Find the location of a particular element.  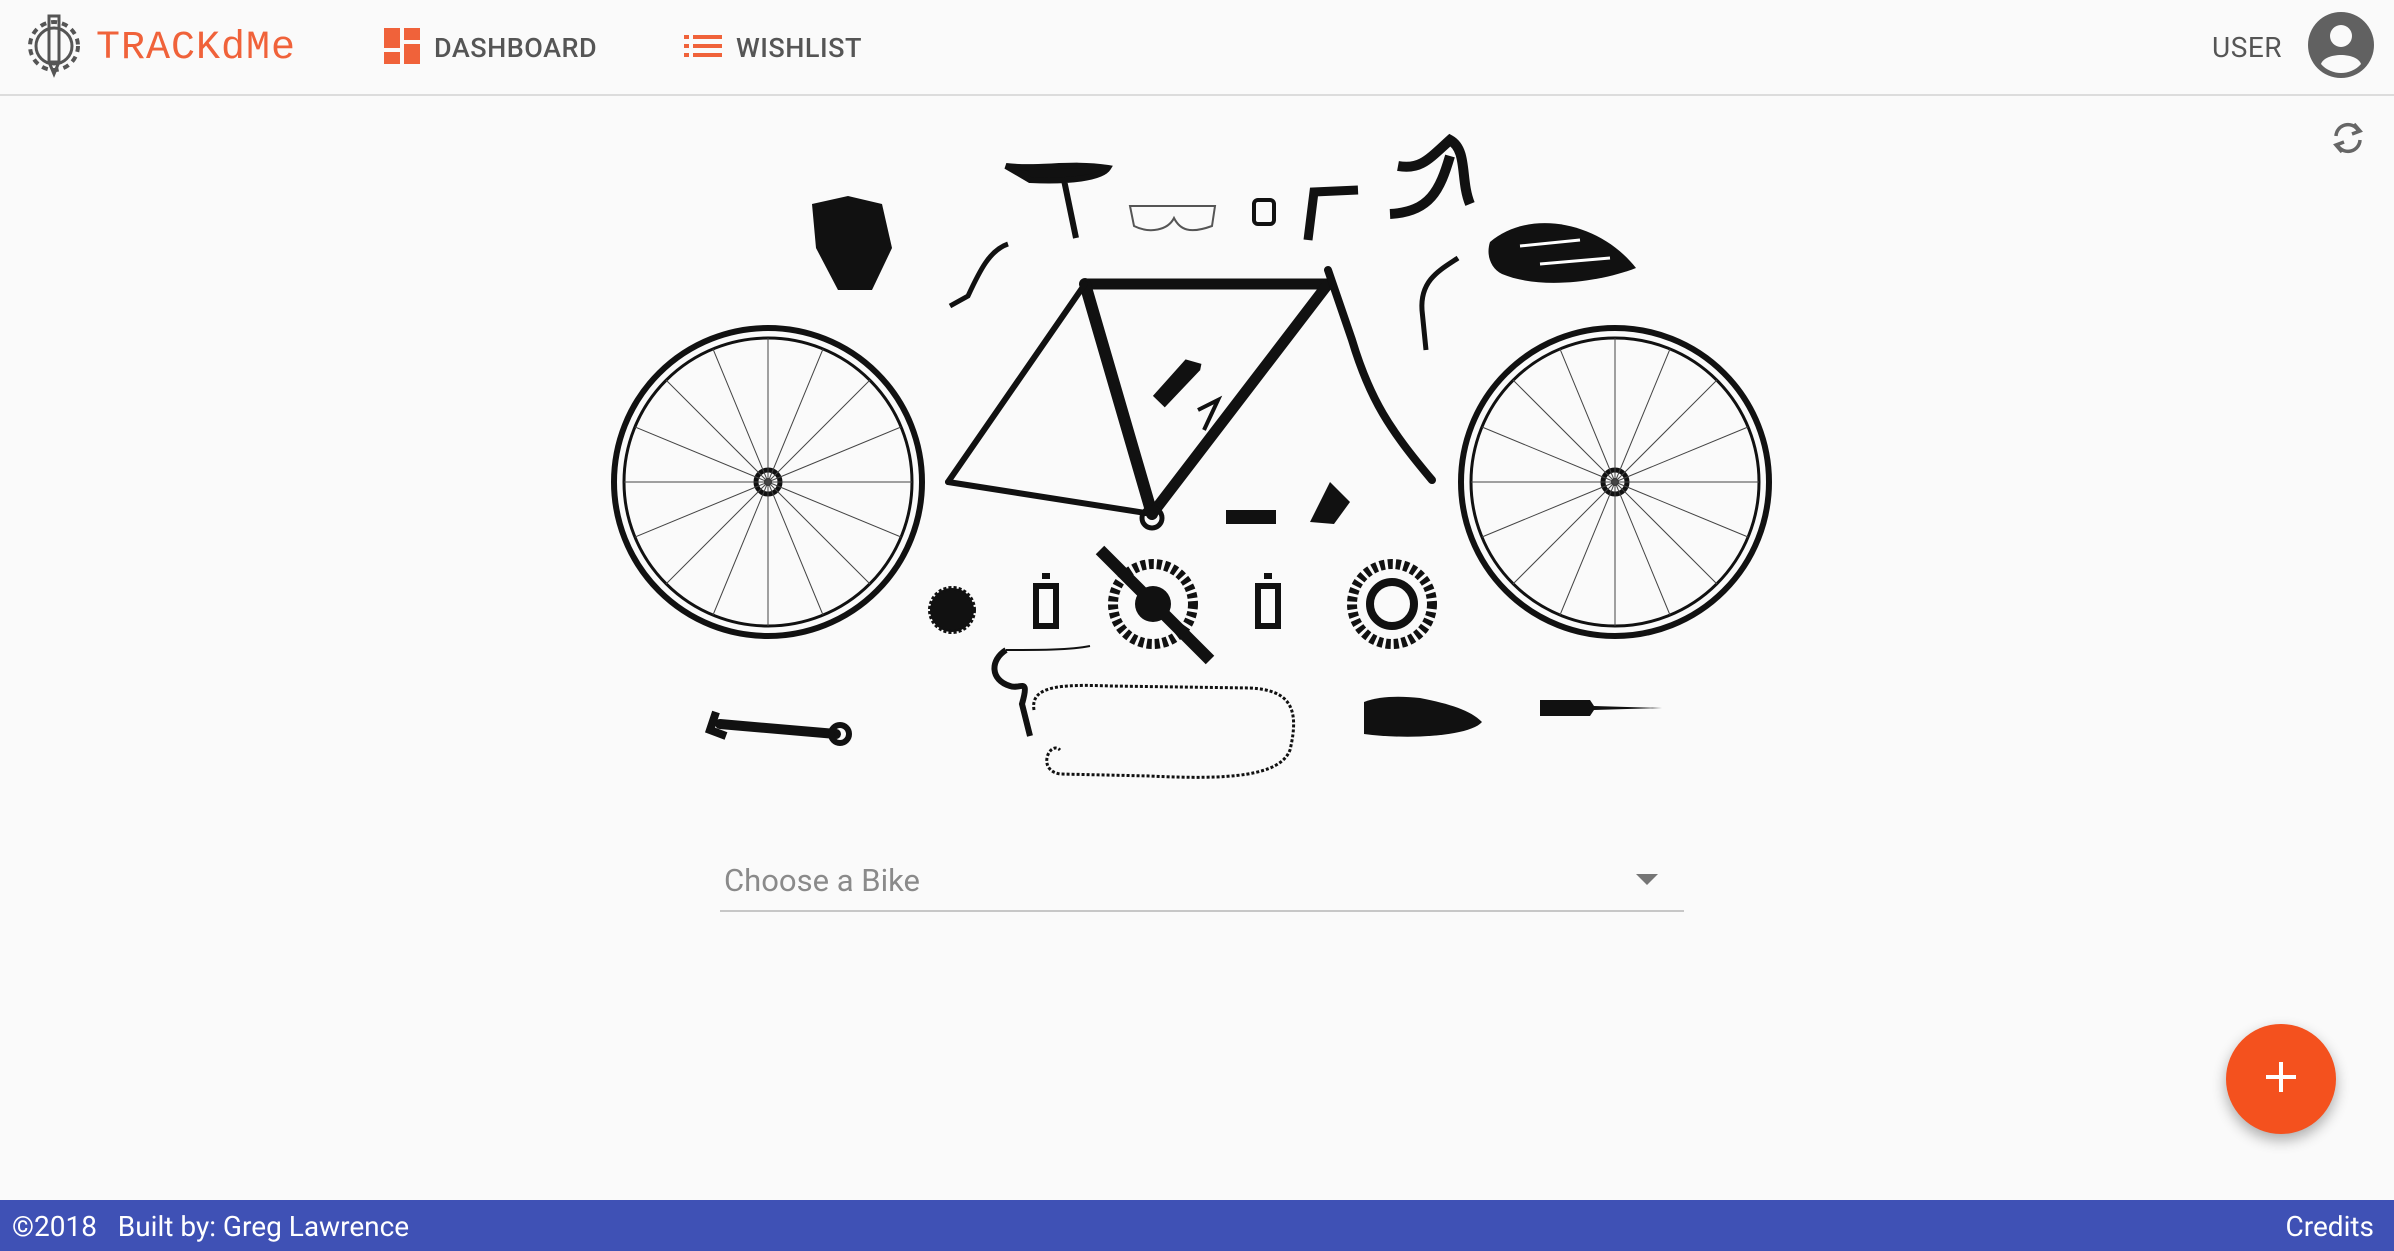

stem-image is located at coordinates (1331, 213).